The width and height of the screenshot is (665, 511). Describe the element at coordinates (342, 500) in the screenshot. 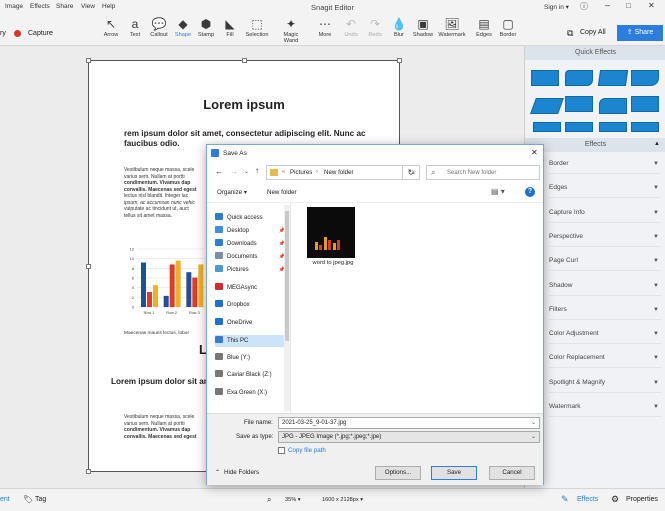

I see `image-dimensions: 1600 x 2128px ▾` at that location.